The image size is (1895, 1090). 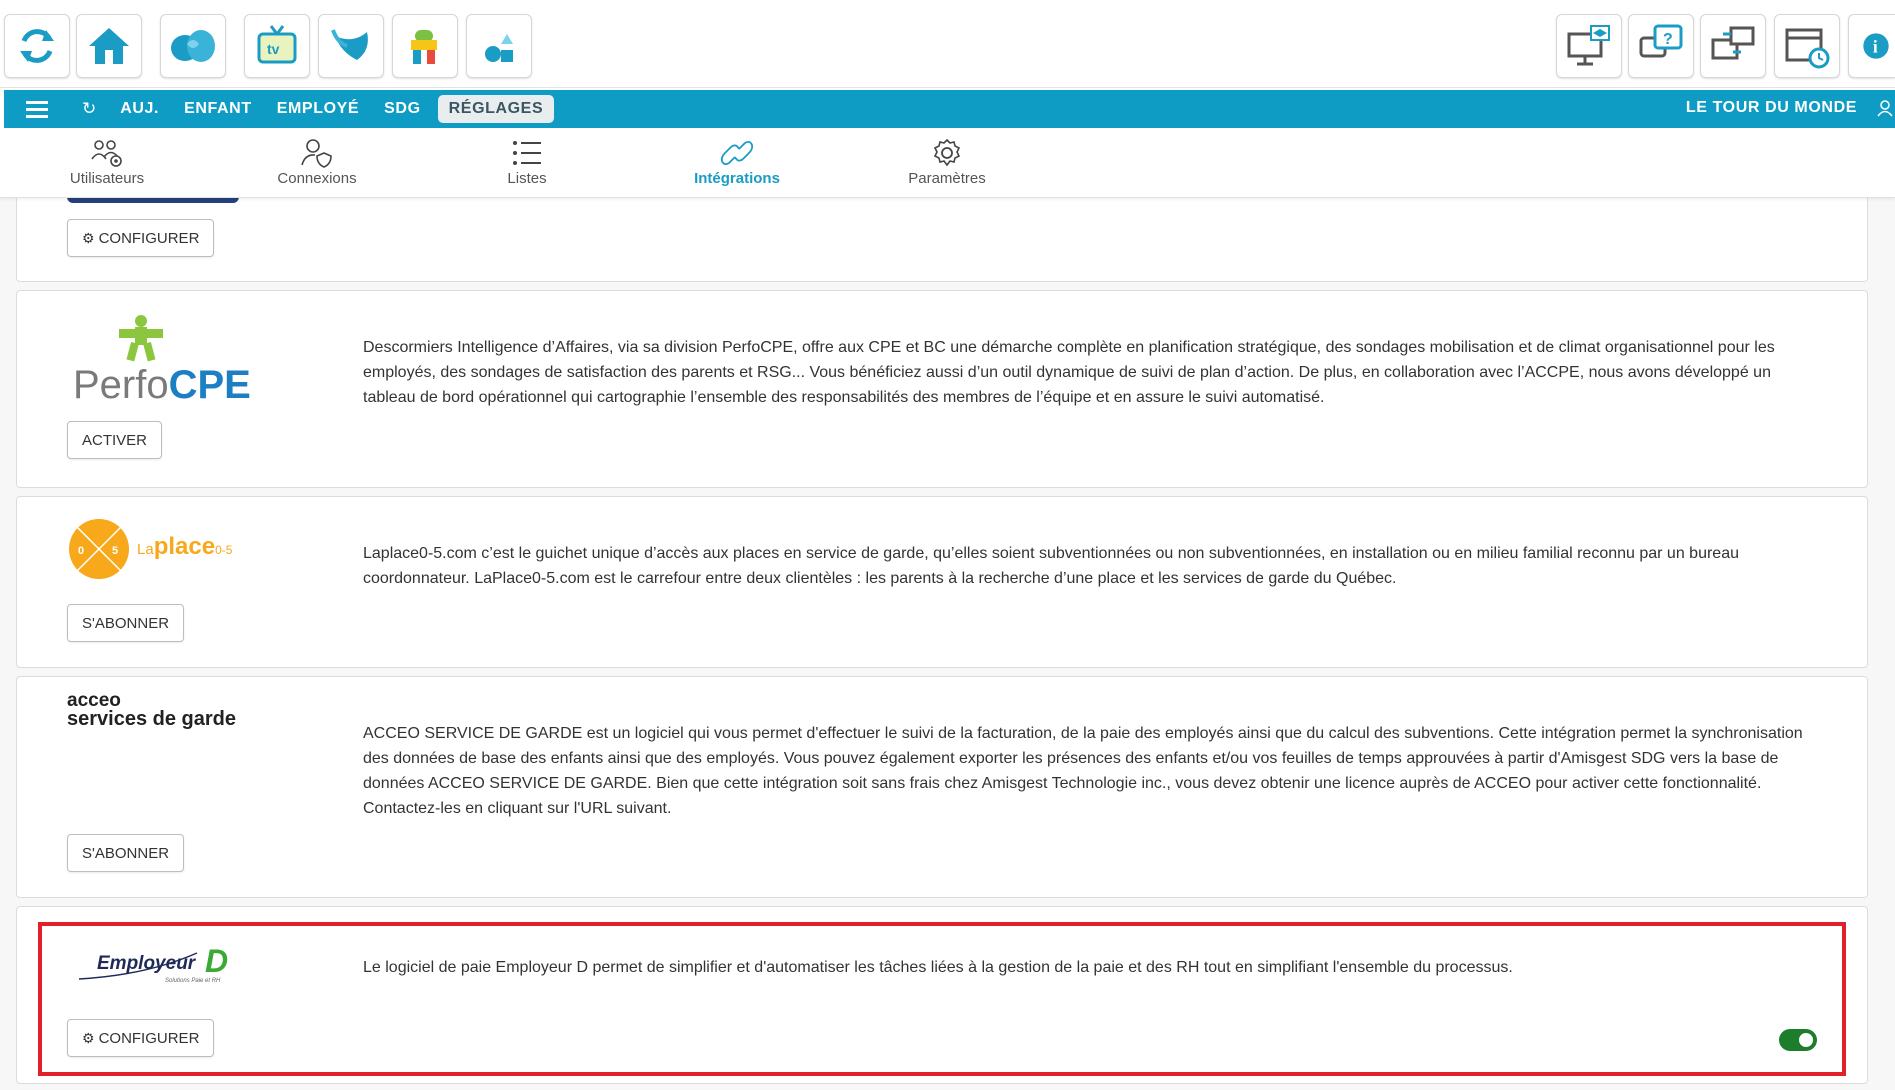 I want to click on organization-name: LE TOUR DU MONDE, so click(x=1771, y=108).